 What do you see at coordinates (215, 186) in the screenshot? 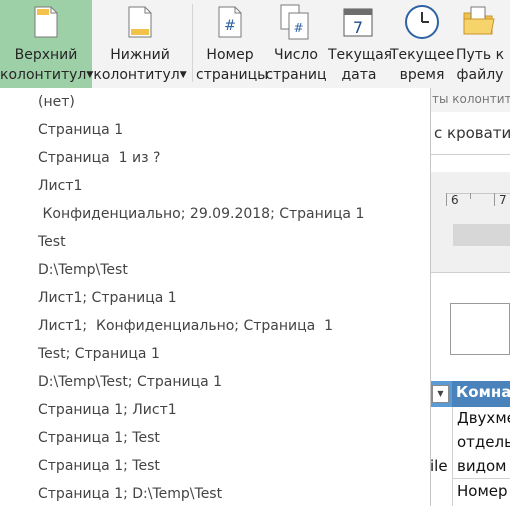
I see `menu-item: Лист1` at bounding box center [215, 186].